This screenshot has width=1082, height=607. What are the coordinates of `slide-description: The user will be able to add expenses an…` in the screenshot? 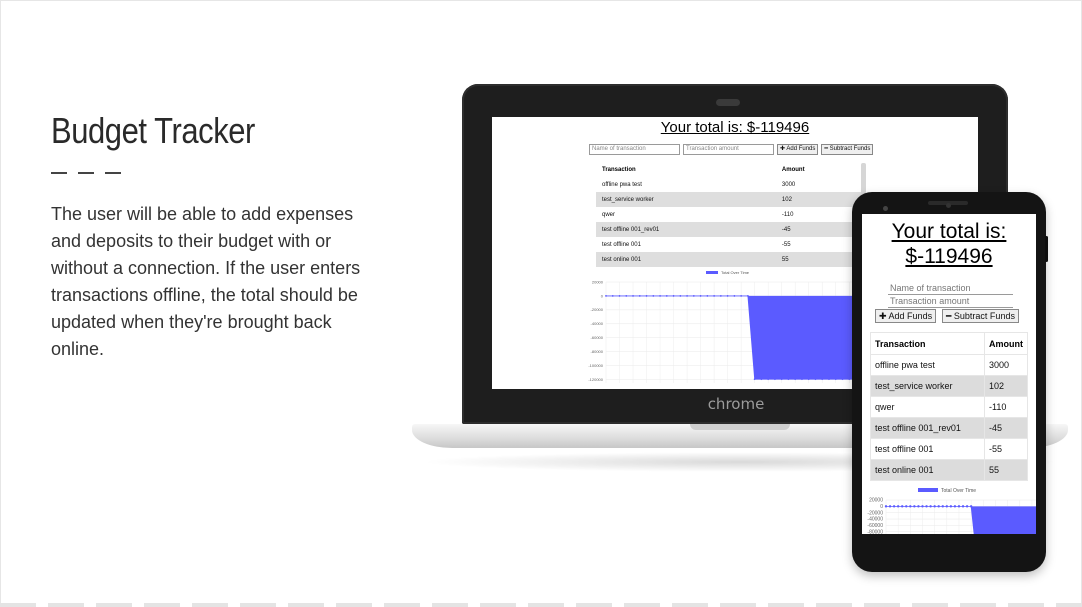 It's located at (206, 281).